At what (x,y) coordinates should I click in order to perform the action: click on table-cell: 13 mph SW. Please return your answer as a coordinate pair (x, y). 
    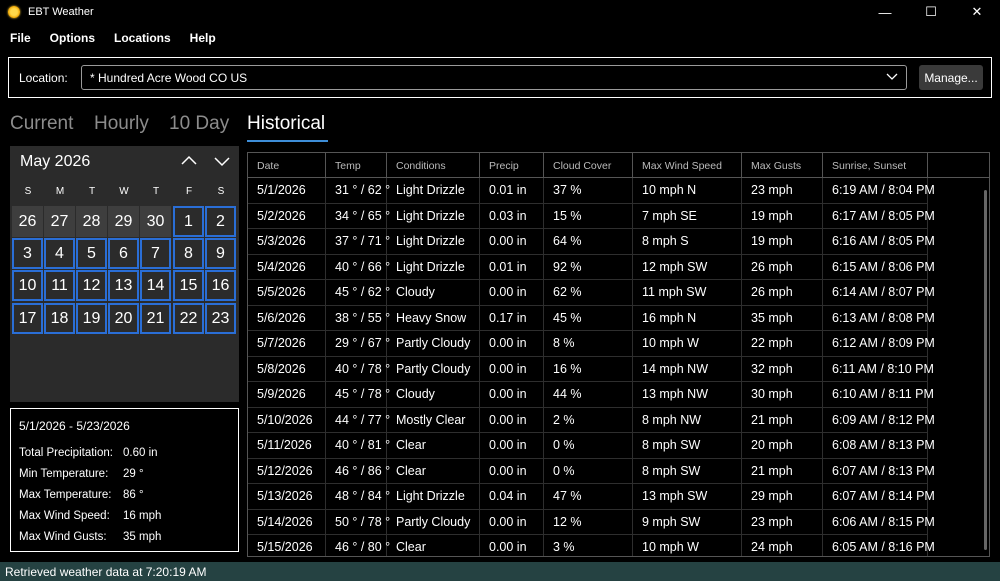
    Looking at the image, I should click on (687, 497).